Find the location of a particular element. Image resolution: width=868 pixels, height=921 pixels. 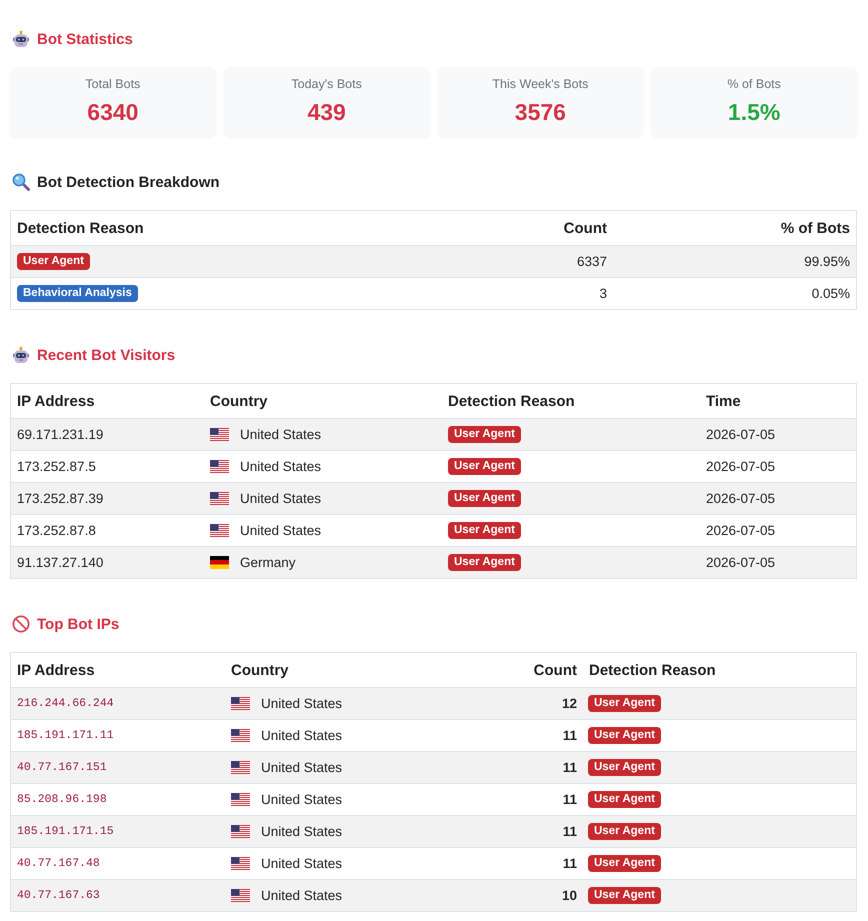

section-title: Recent Bot Visitors is located at coordinates (106, 355).